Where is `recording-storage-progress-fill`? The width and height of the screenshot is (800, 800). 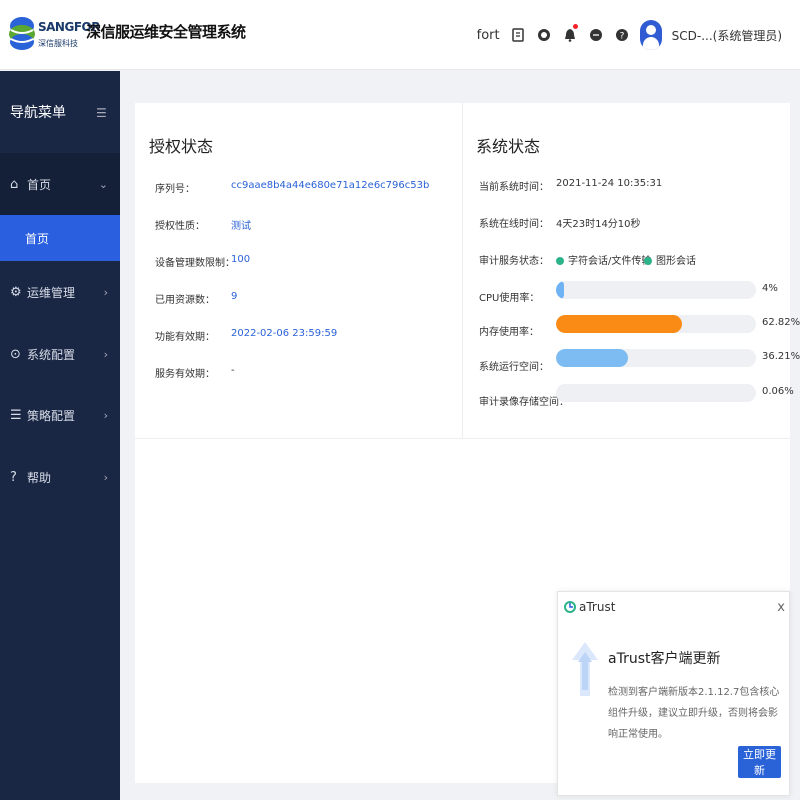
recording-storage-progress-fill is located at coordinates (560, 393).